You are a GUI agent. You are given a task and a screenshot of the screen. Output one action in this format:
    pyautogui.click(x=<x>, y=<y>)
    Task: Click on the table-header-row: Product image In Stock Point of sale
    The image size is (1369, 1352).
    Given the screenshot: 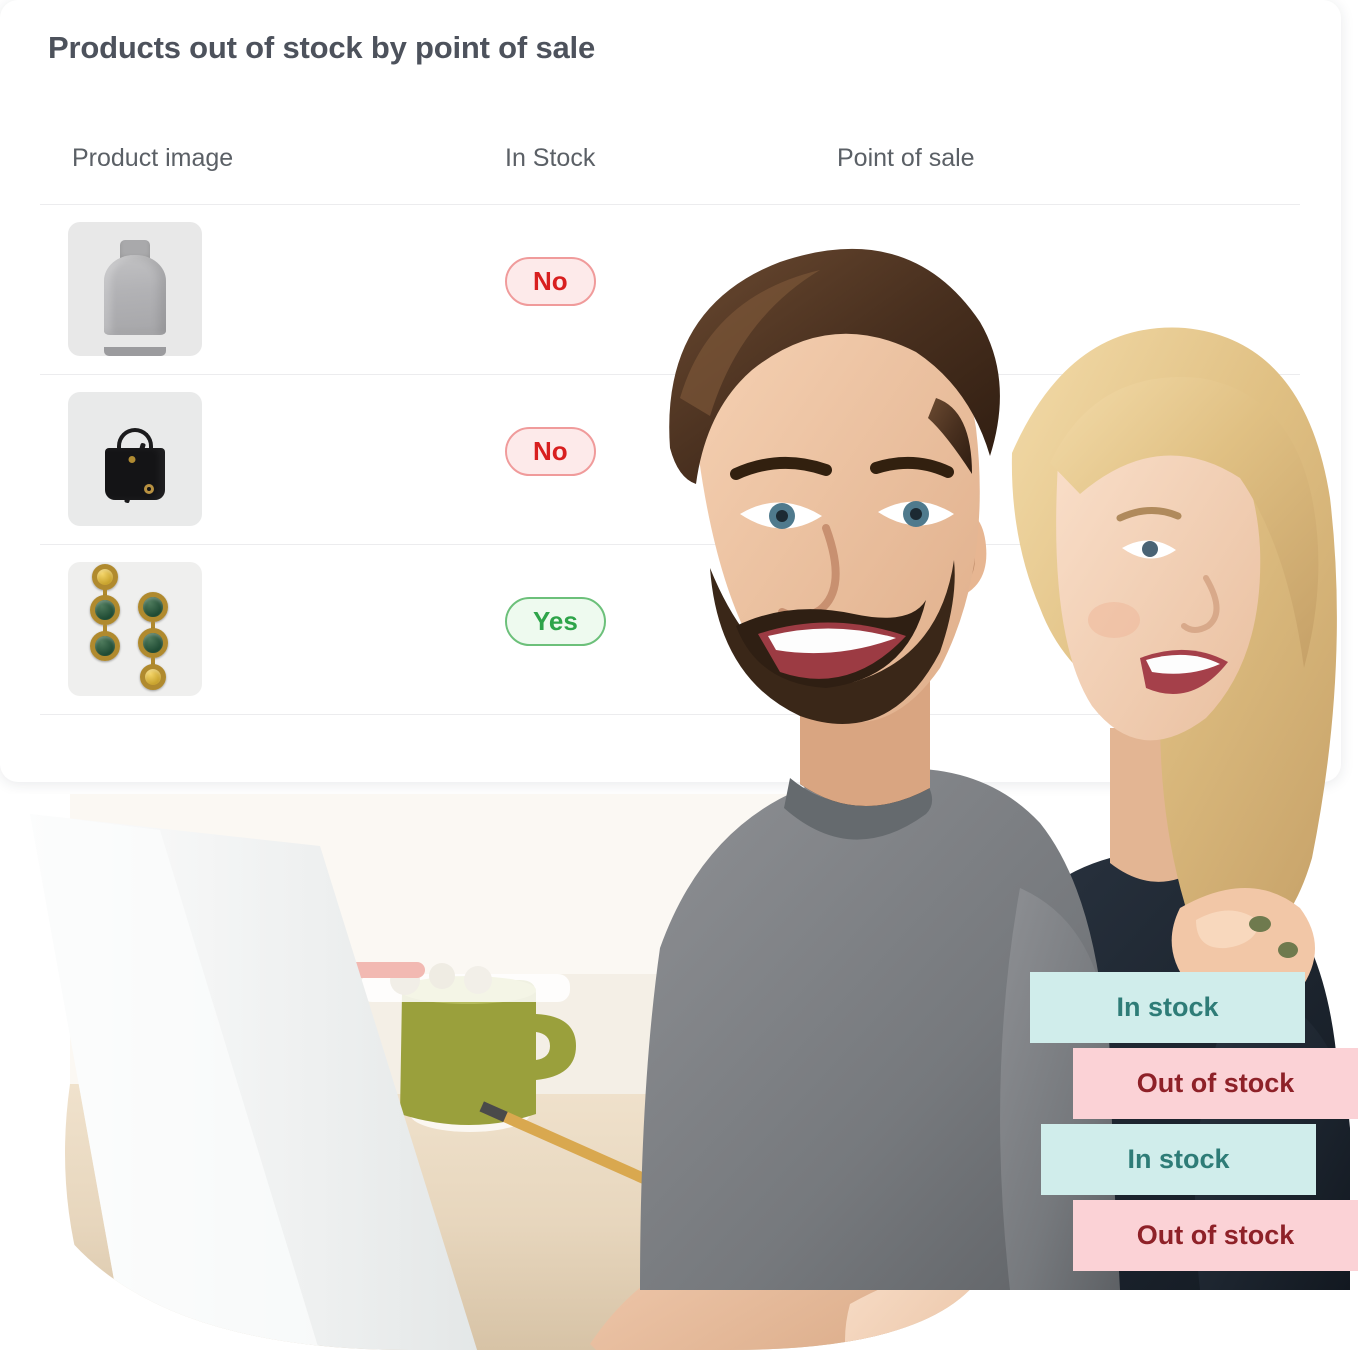 What is the action you would take?
    pyautogui.click(x=670, y=166)
    